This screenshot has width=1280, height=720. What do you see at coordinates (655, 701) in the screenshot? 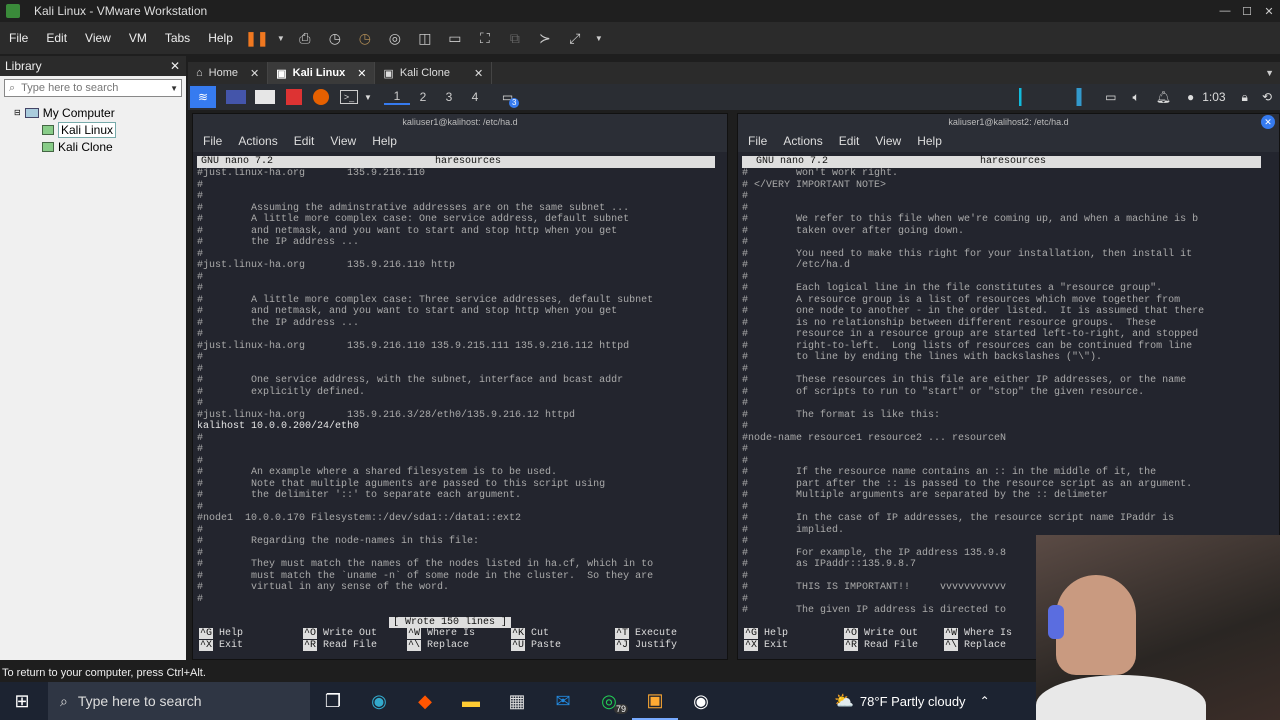
I see `vmware-taskbar-icon: ▣` at bounding box center [655, 701].